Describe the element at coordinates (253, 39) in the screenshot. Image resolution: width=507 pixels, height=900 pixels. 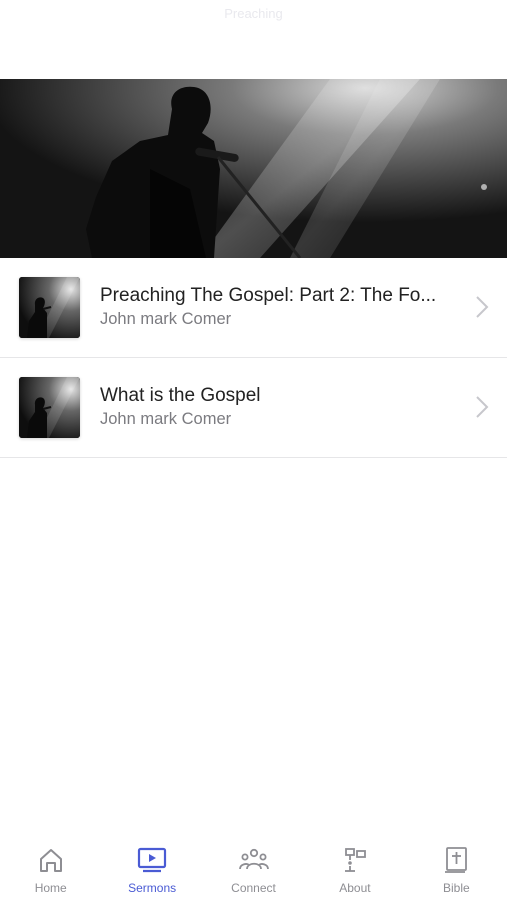
I see `top-header: Preaching` at that location.